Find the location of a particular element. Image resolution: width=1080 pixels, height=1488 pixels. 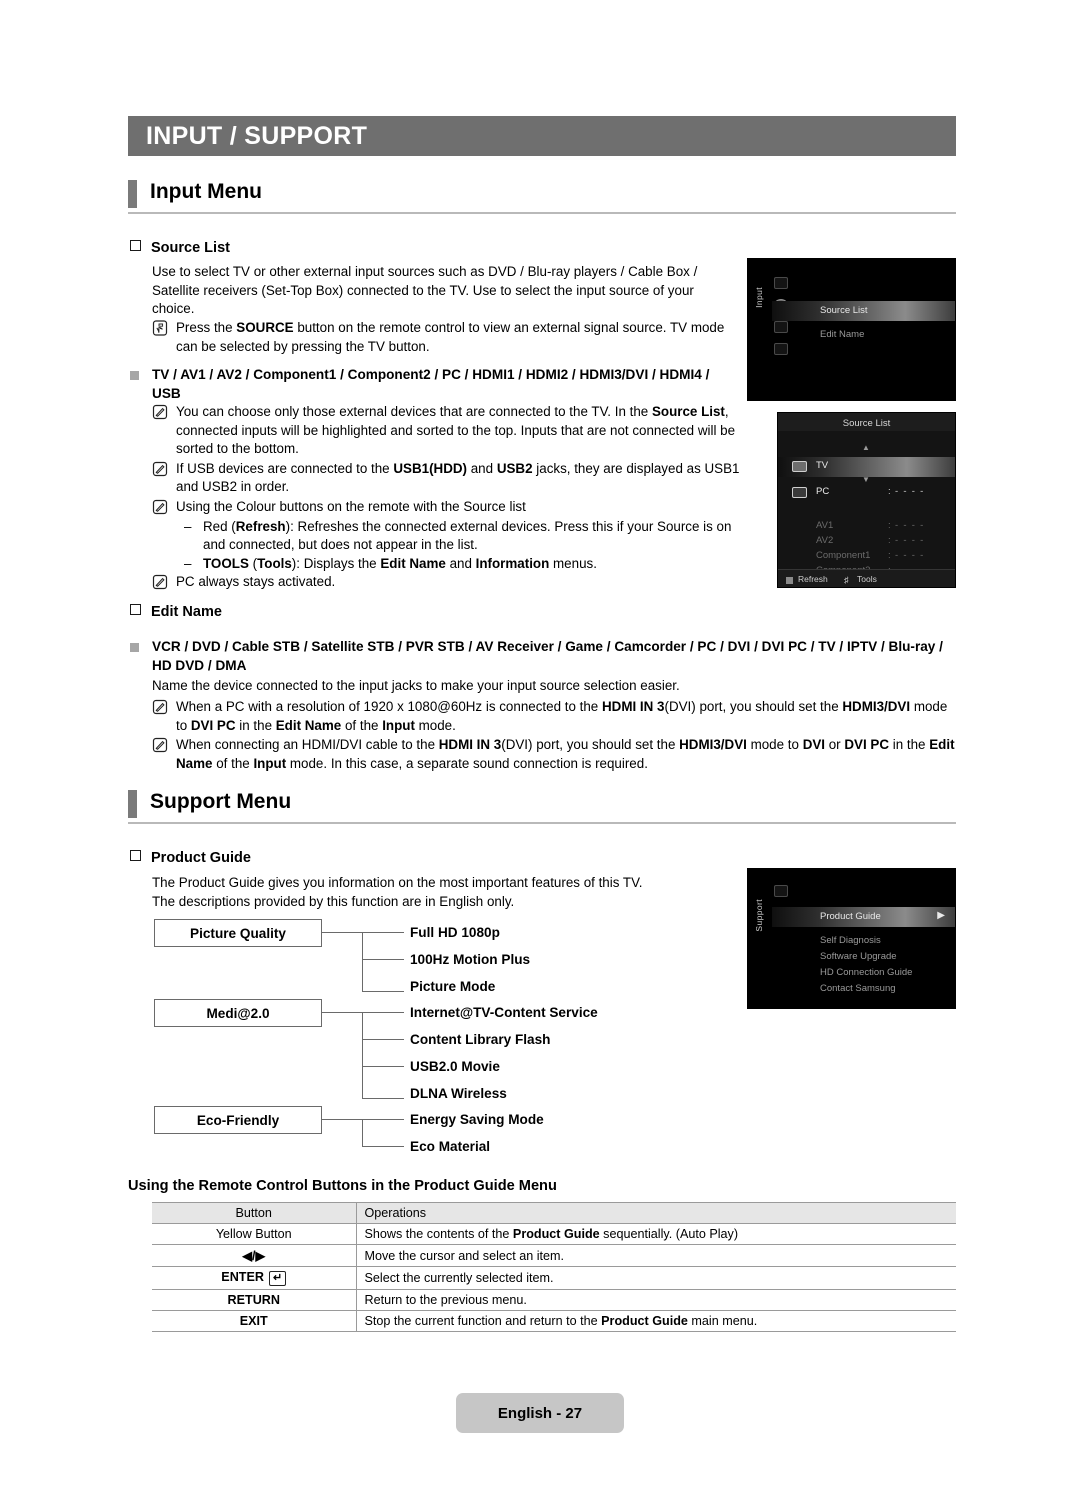

tools-icon: ♯ is located at coordinates (846, 580).